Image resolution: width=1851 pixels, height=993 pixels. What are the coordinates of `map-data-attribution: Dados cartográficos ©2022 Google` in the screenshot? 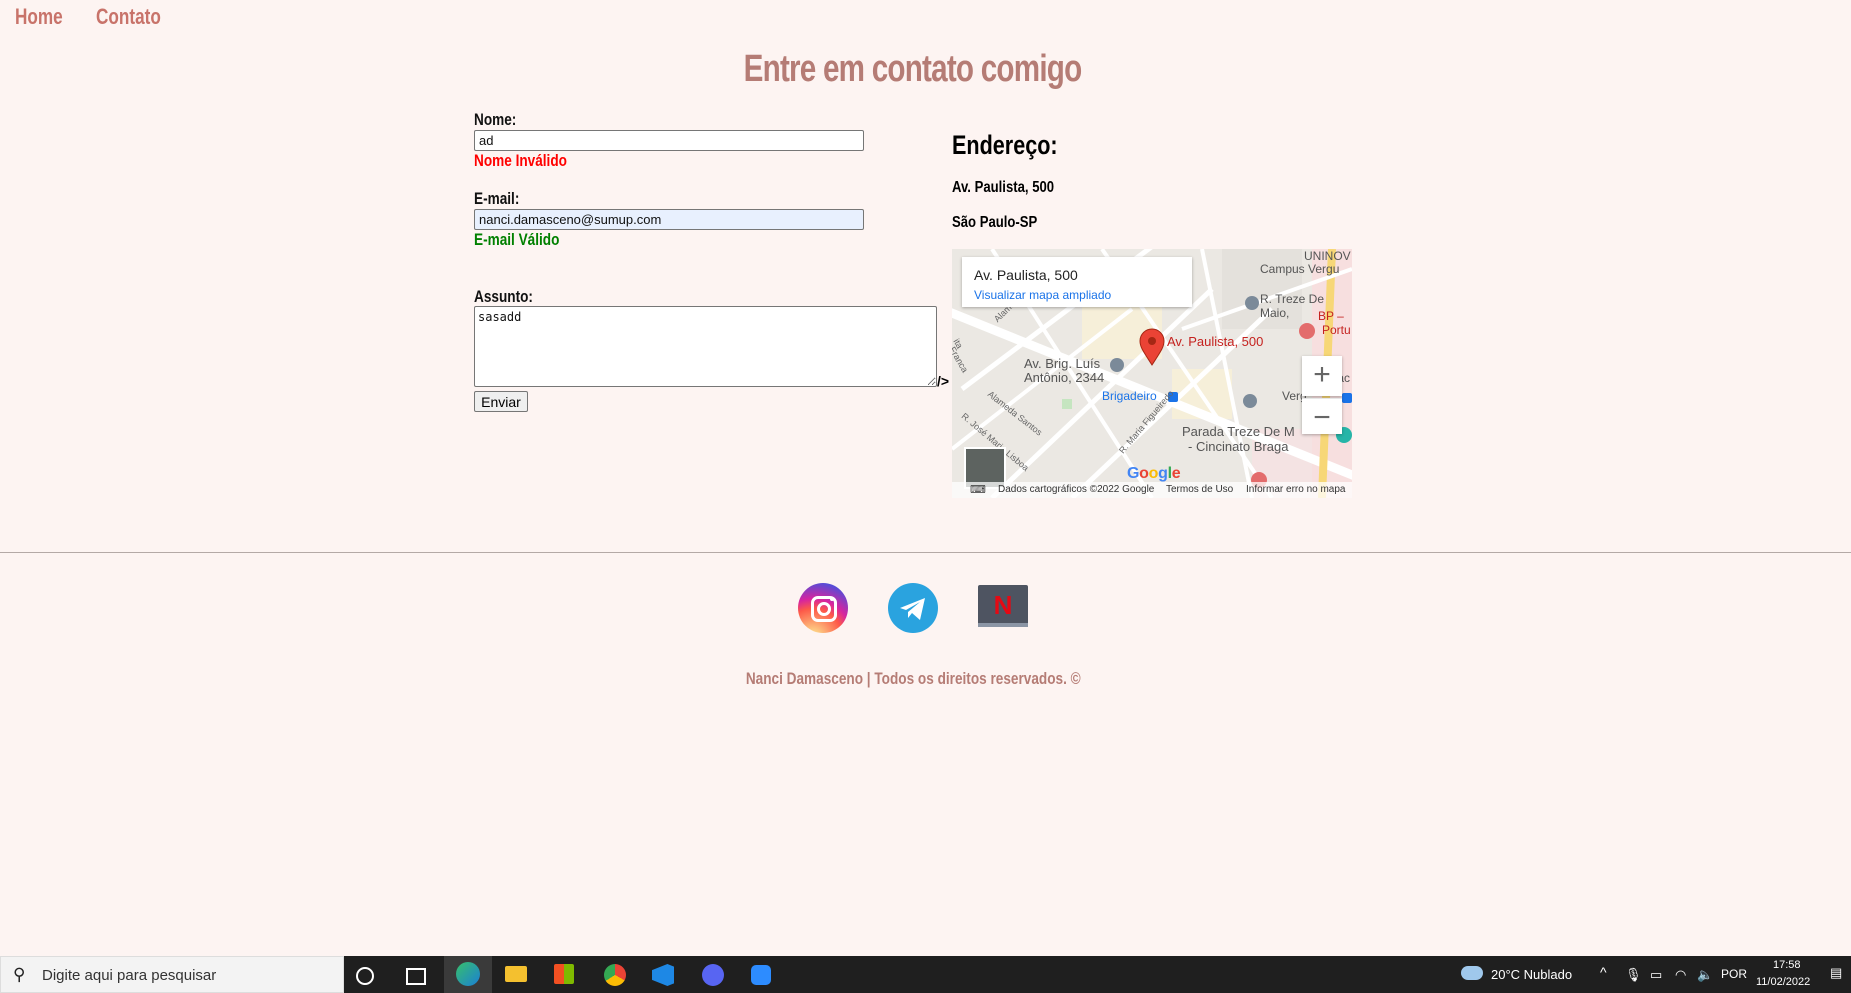 It's located at (1076, 489).